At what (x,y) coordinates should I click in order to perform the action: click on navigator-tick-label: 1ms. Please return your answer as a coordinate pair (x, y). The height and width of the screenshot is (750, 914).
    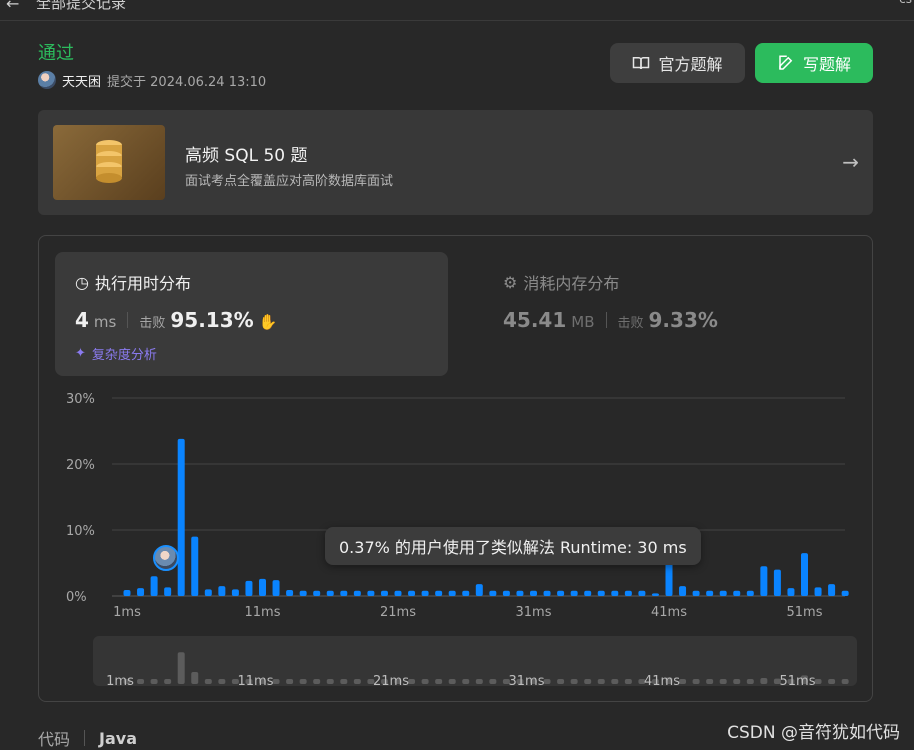
    Looking at the image, I should click on (120, 681).